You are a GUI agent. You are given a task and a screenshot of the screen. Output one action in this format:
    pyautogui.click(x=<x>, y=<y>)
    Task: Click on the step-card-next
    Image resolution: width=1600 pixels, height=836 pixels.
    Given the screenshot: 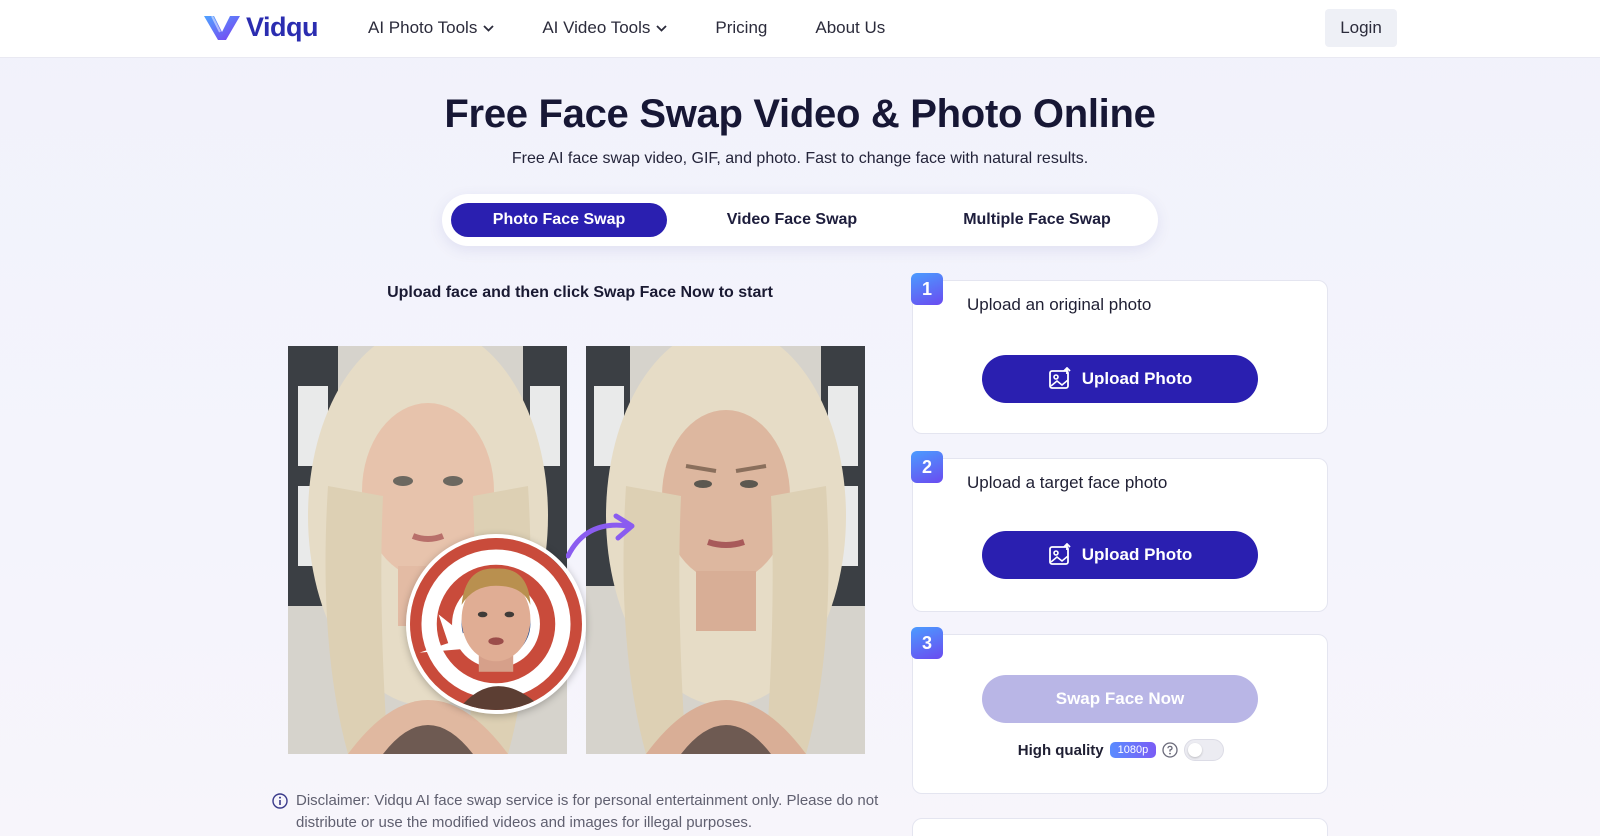 What is the action you would take?
    pyautogui.click(x=1120, y=827)
    